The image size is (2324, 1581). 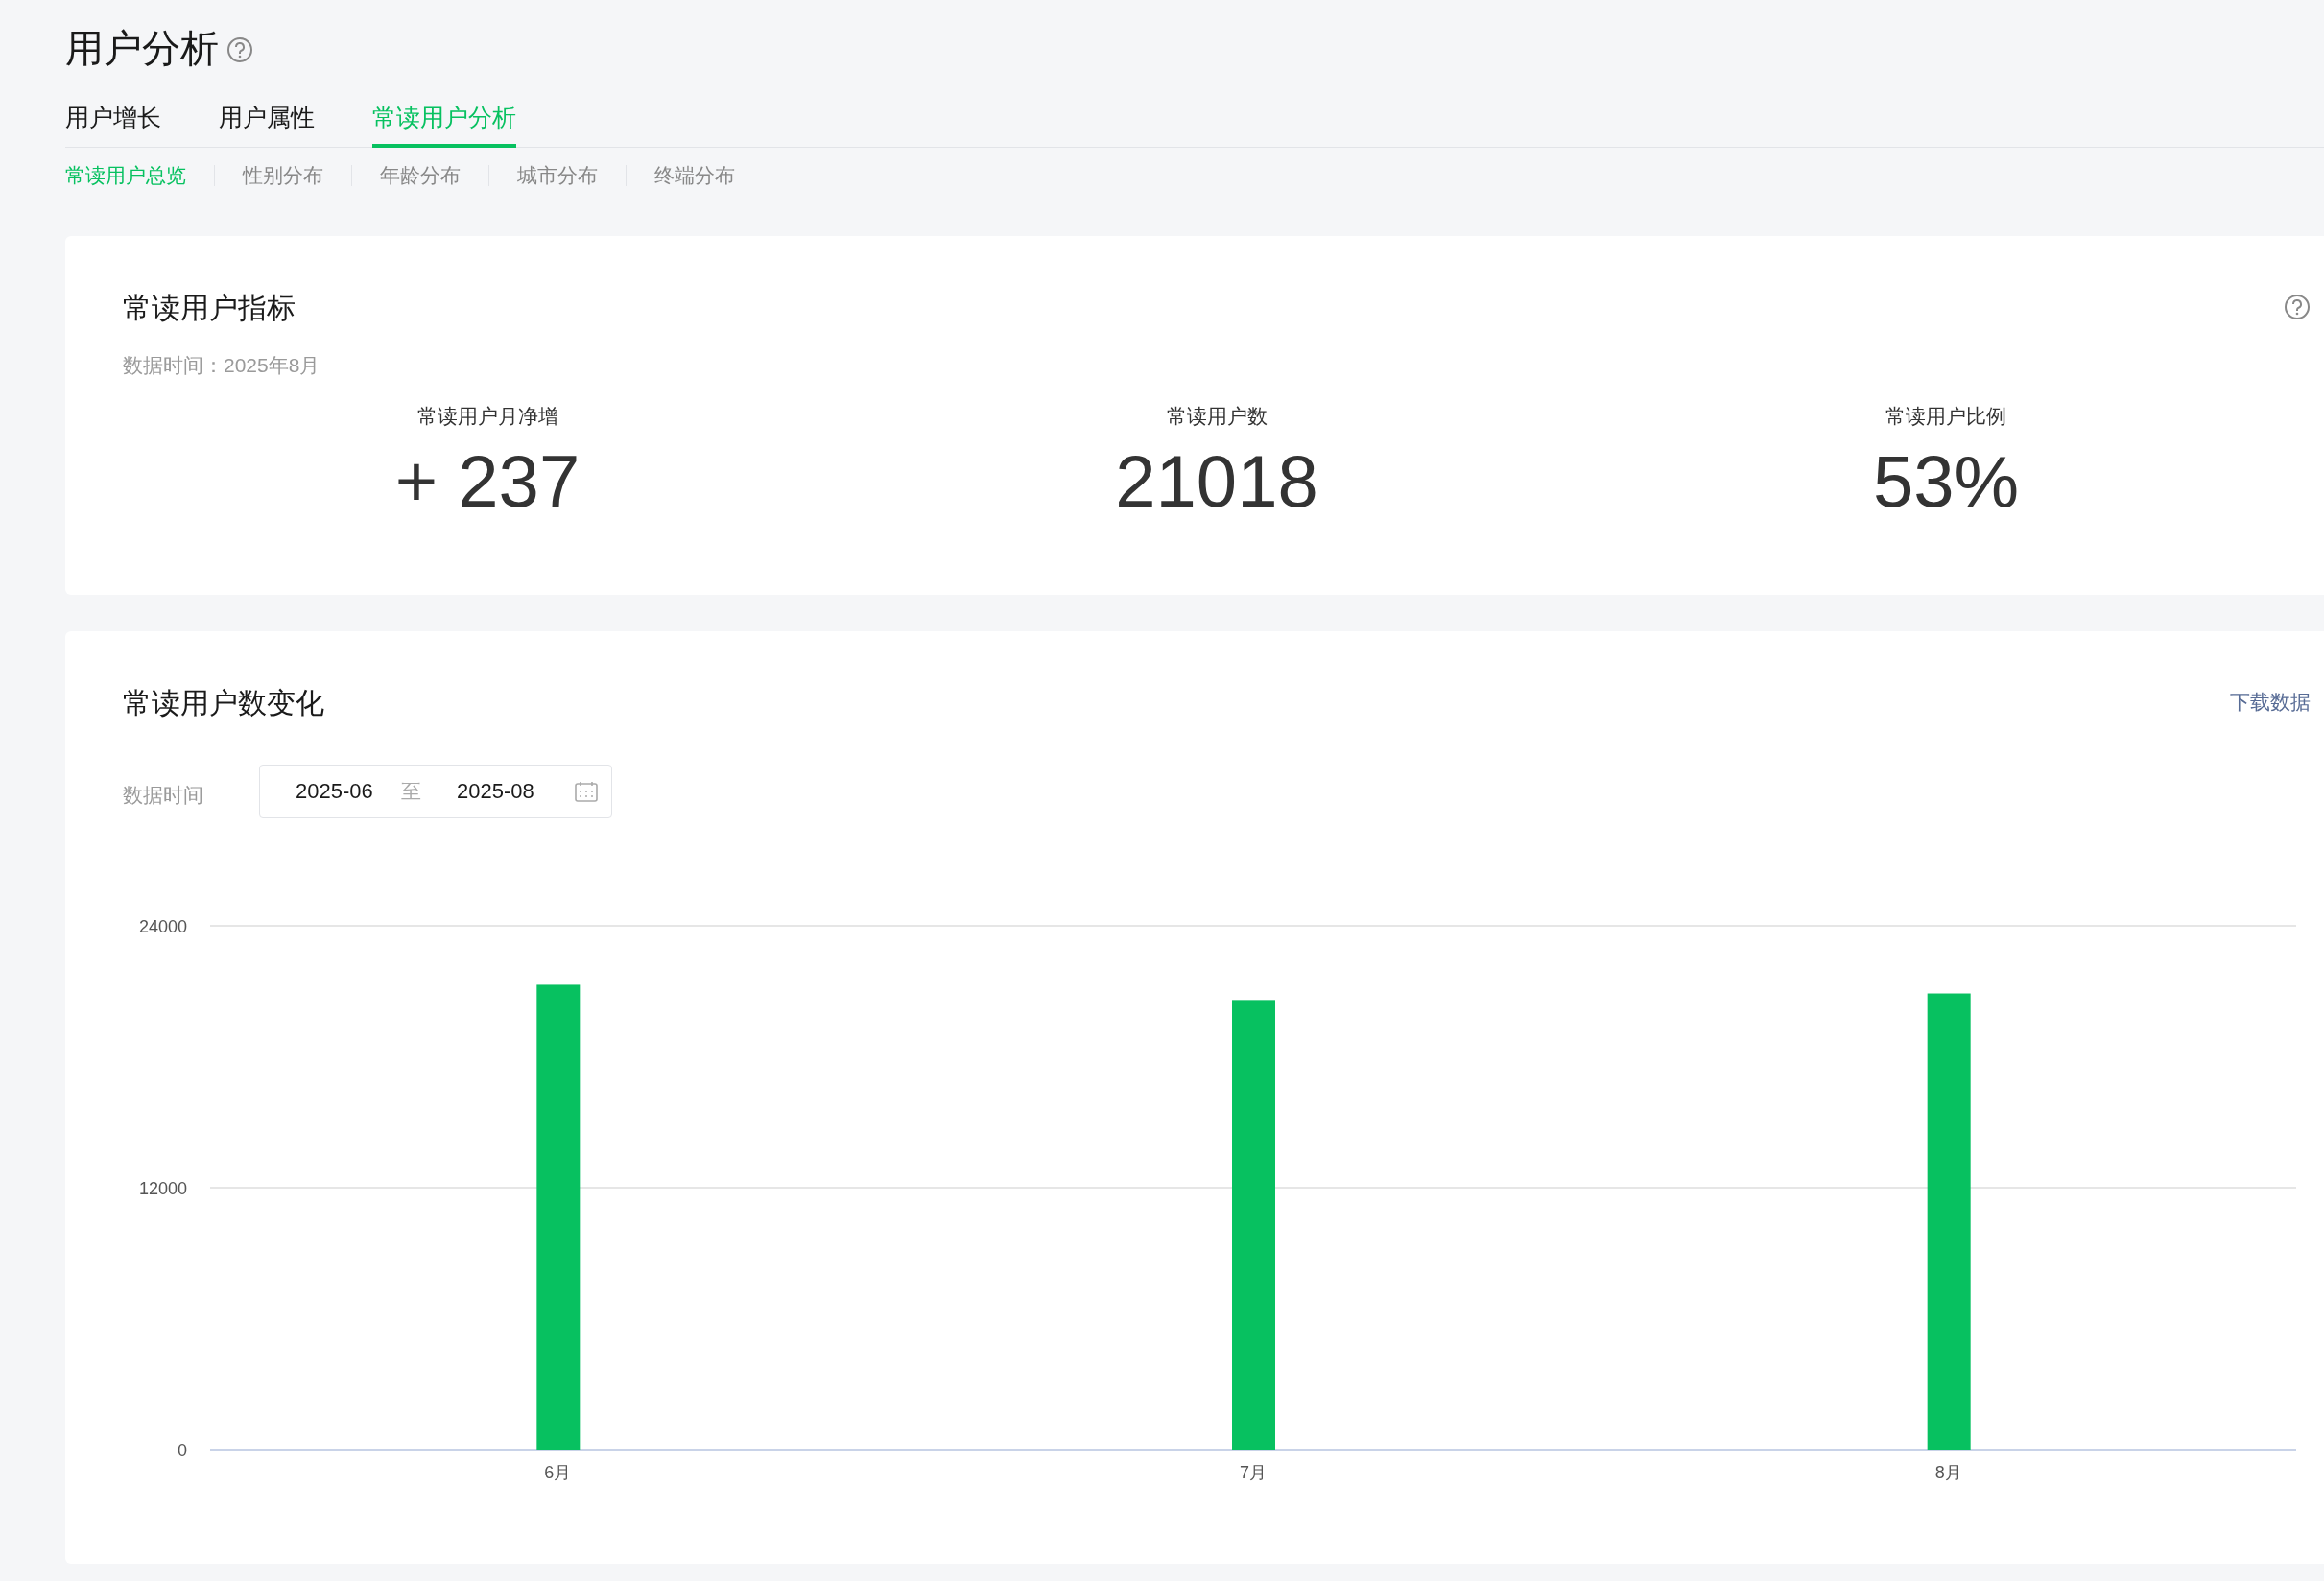 I want to click on metric-value: 53%, so click(x=1946, y=481).